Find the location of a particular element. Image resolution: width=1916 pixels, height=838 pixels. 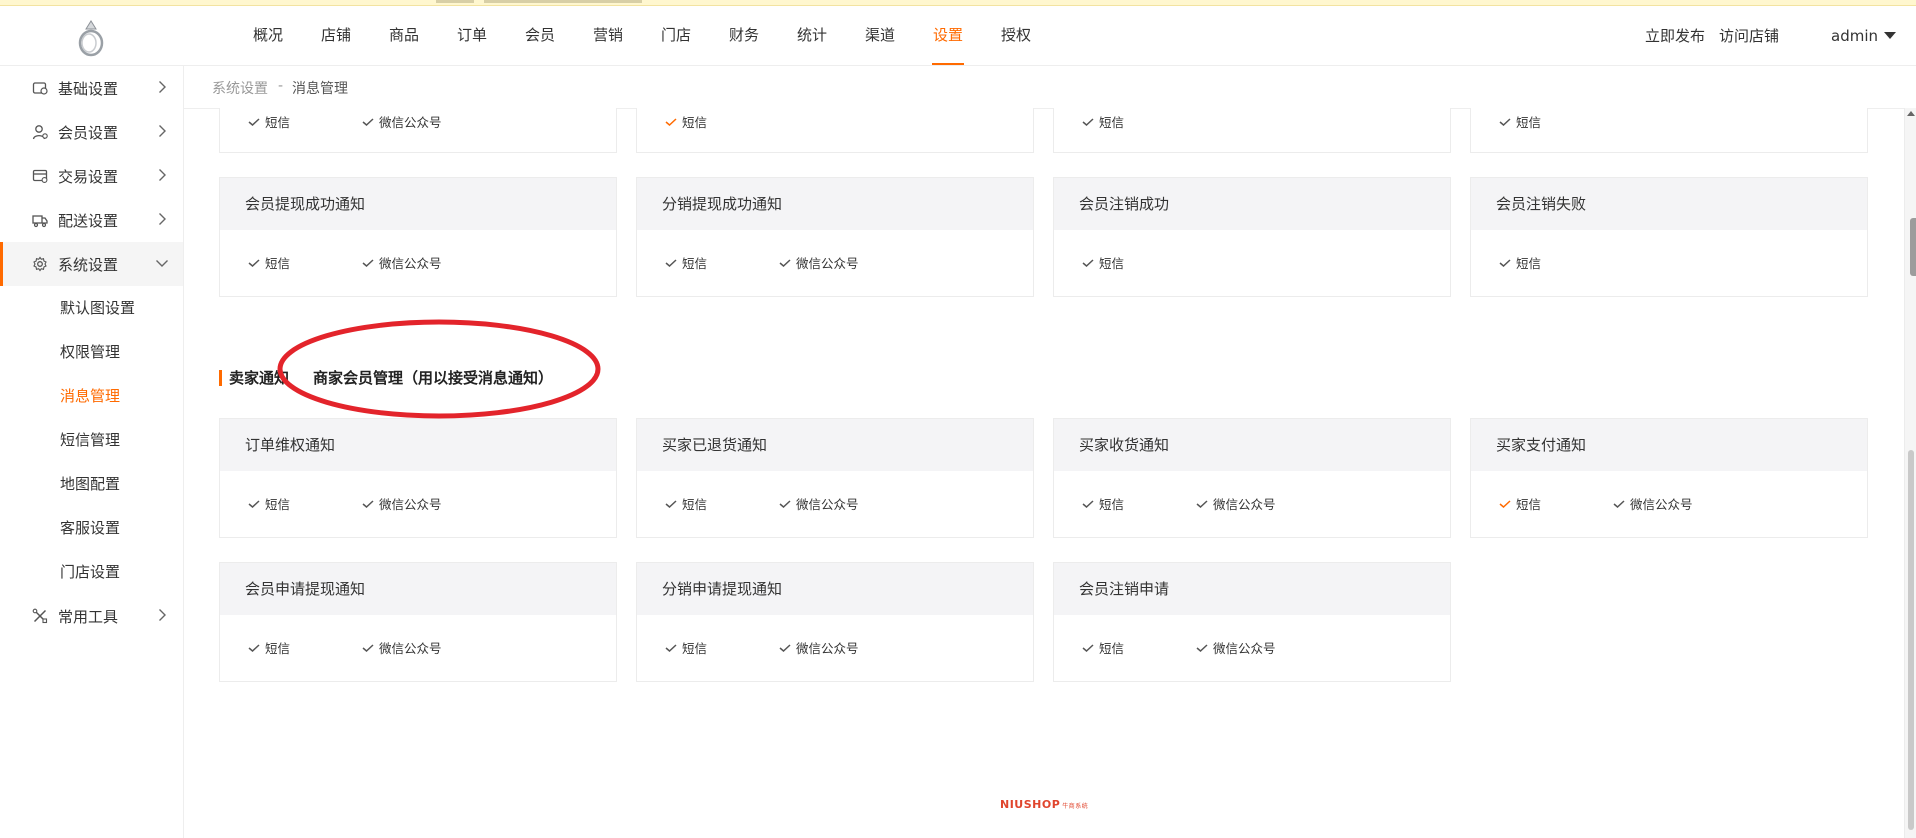

notify-card-title: 订单维权通知 is located at coordinates (418, 445).